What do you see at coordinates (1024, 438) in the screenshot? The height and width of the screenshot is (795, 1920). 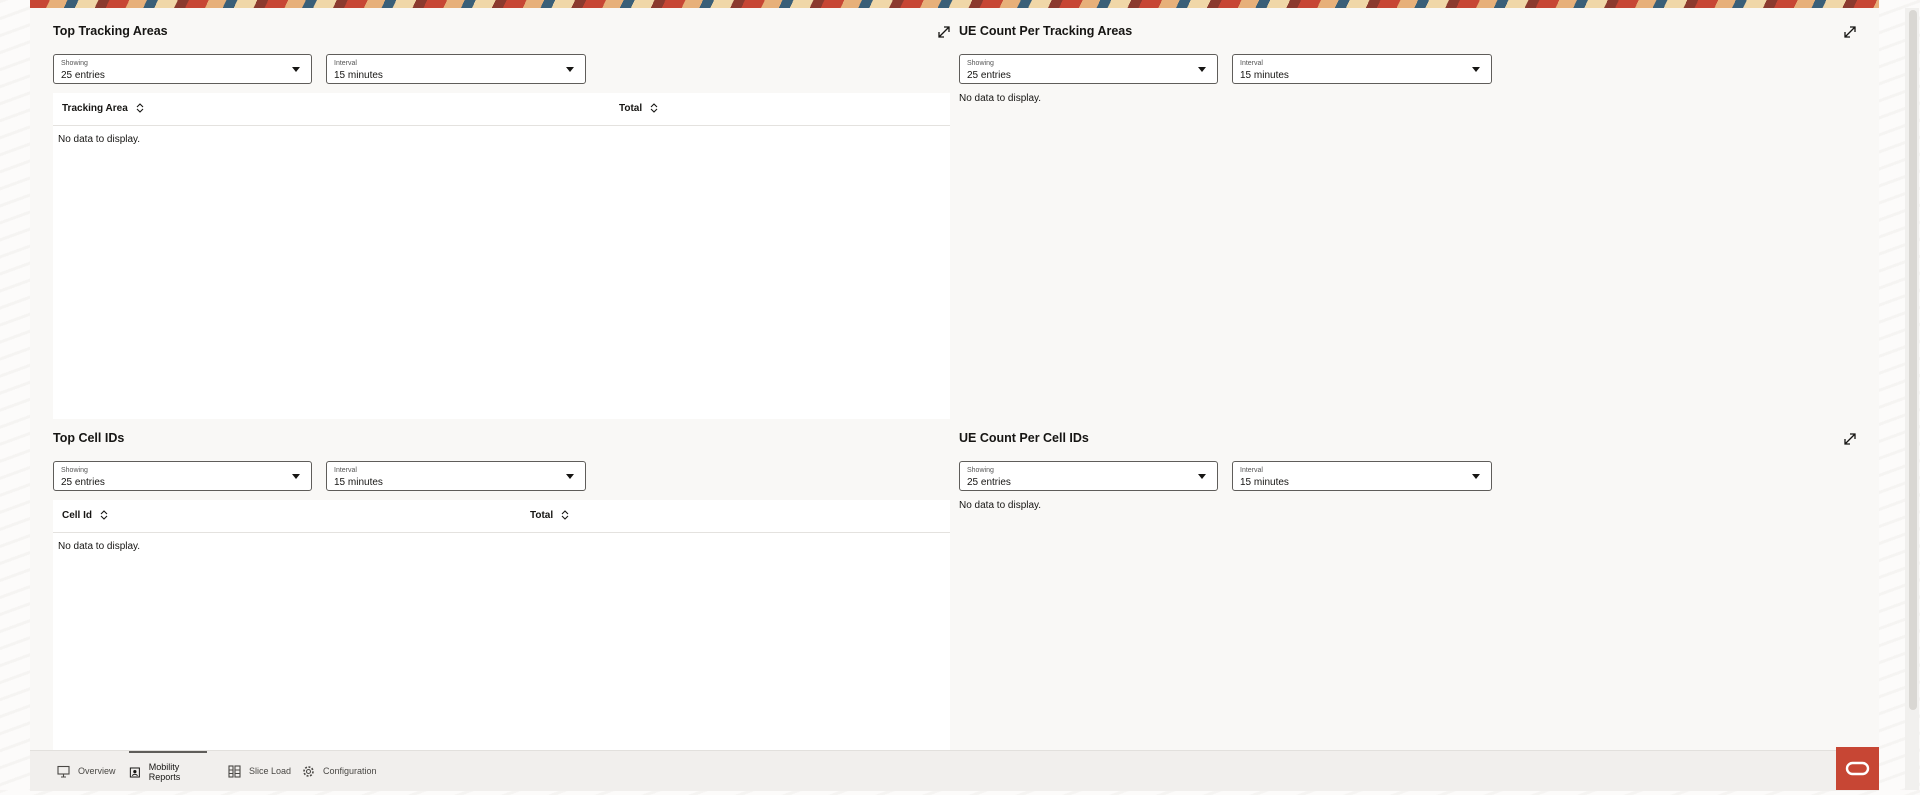 I see `card-title: UE Count Per Cell IDs` at bounding box center [1024, 438].